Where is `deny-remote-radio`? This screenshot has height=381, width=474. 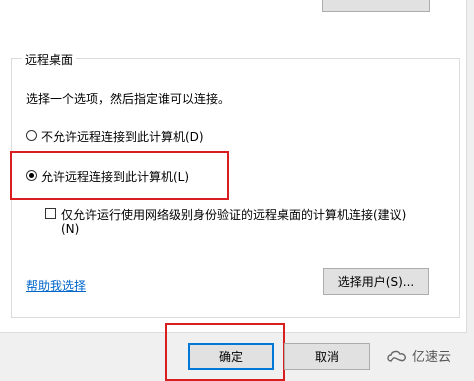 deny-remote-radio is located at coordinates (31, 135).